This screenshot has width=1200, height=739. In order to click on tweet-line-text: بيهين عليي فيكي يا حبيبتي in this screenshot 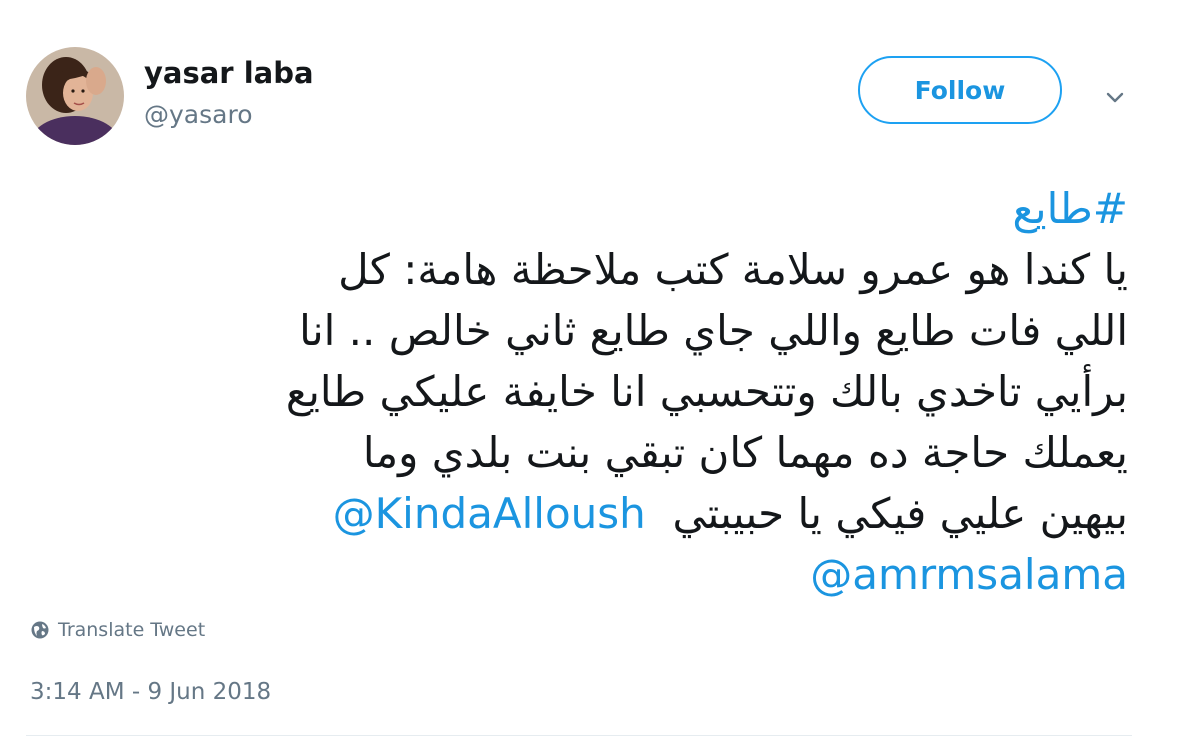, I will do `click(900, 513)`.